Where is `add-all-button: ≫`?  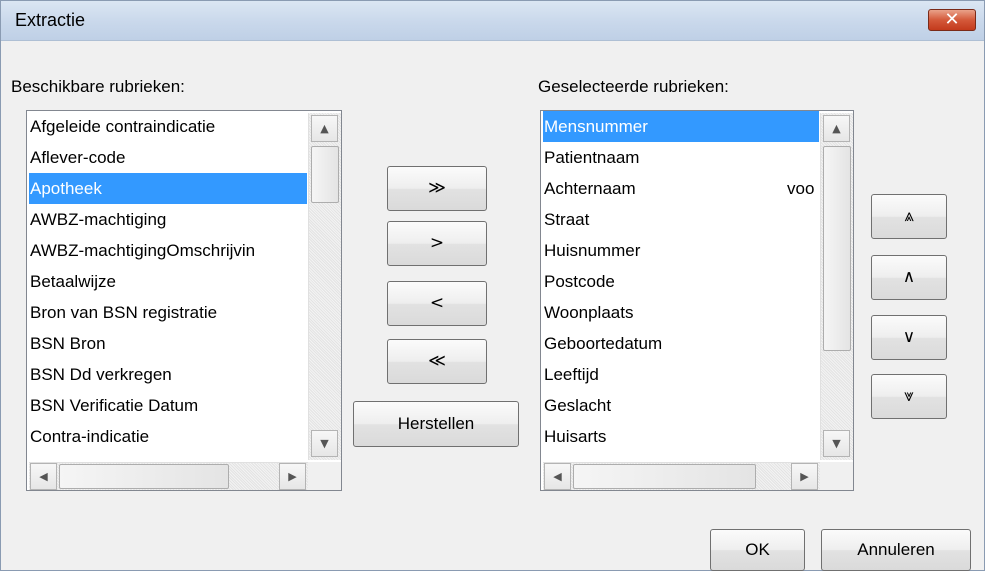 add-all-button: ≫ is located at coordinates (437, 188).